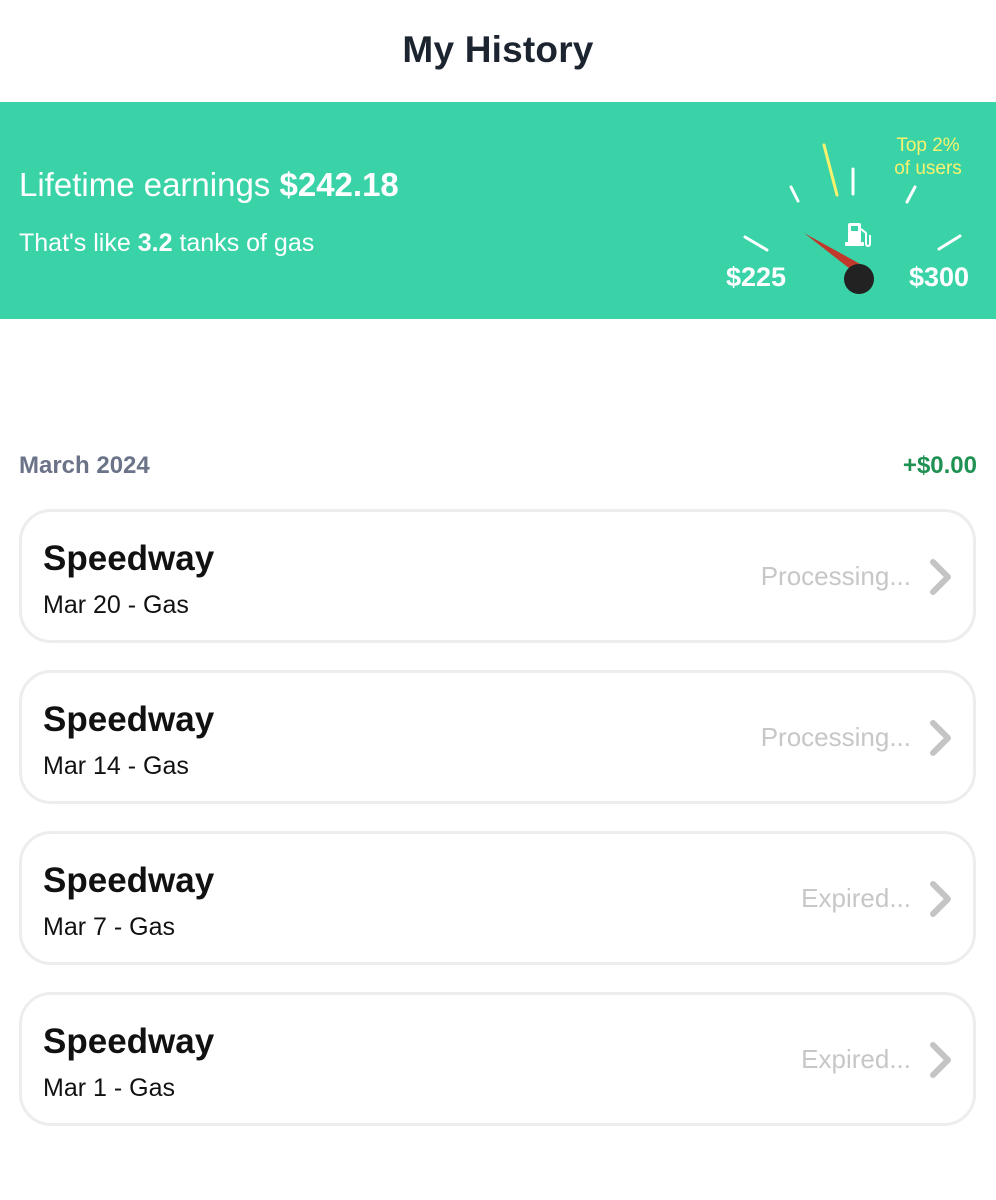 The image size is (996, 1200). What do you see at coordinates (75, 243) in the screenshot?
I see `tanks-prefix: That's like` at bounding box center [75, 243].